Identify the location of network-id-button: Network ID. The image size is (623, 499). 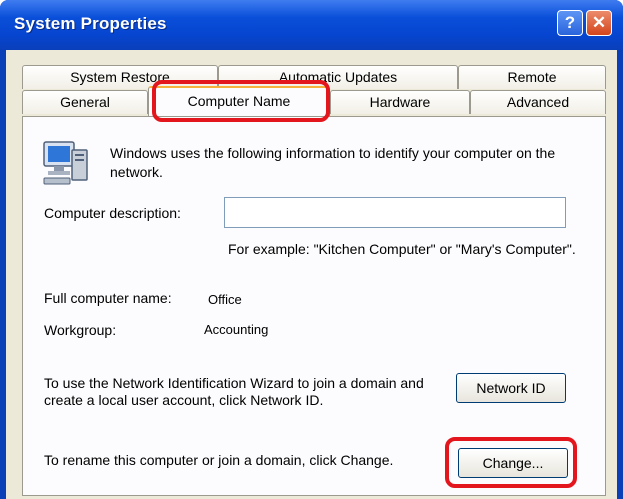
(511, 388).